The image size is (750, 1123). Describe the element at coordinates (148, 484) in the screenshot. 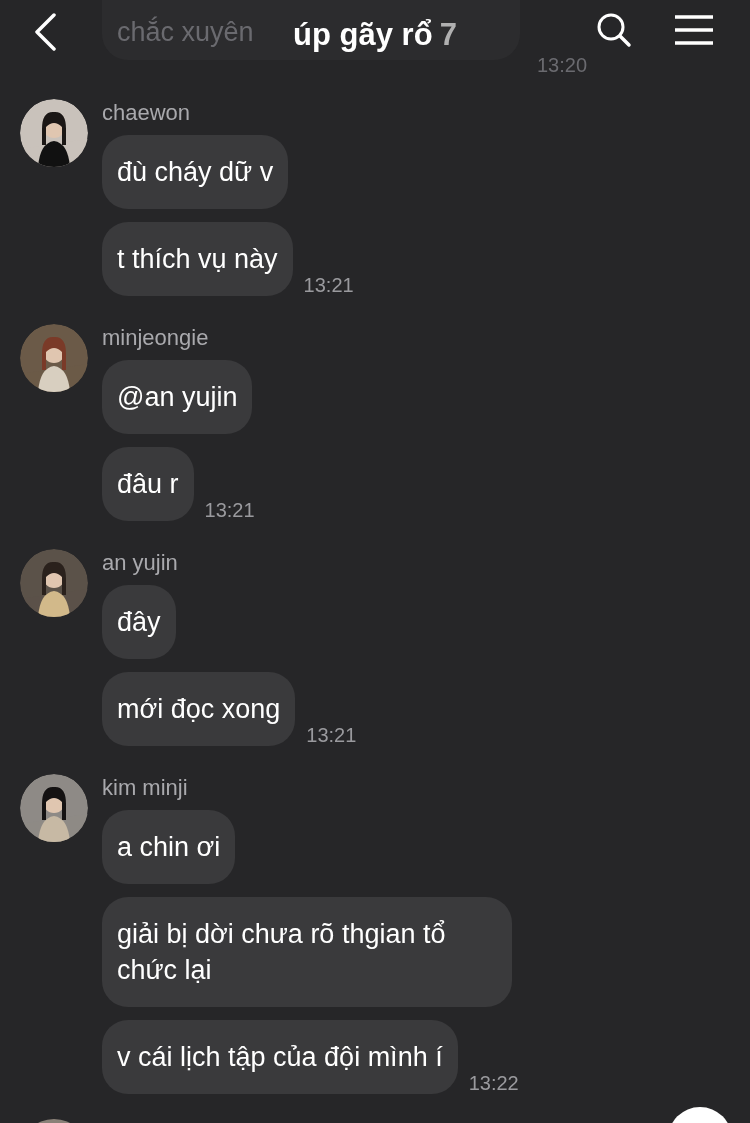

I see `message-bubble: đâu r` at that location.